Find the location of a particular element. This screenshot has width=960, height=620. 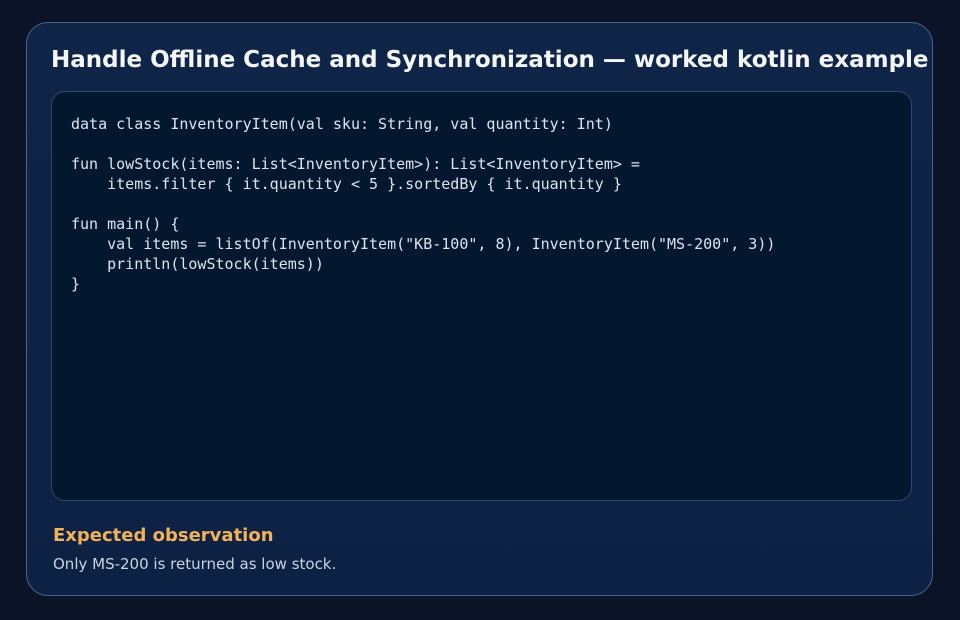

observation-heading: Expected observation is located at coordinates (163, 535).